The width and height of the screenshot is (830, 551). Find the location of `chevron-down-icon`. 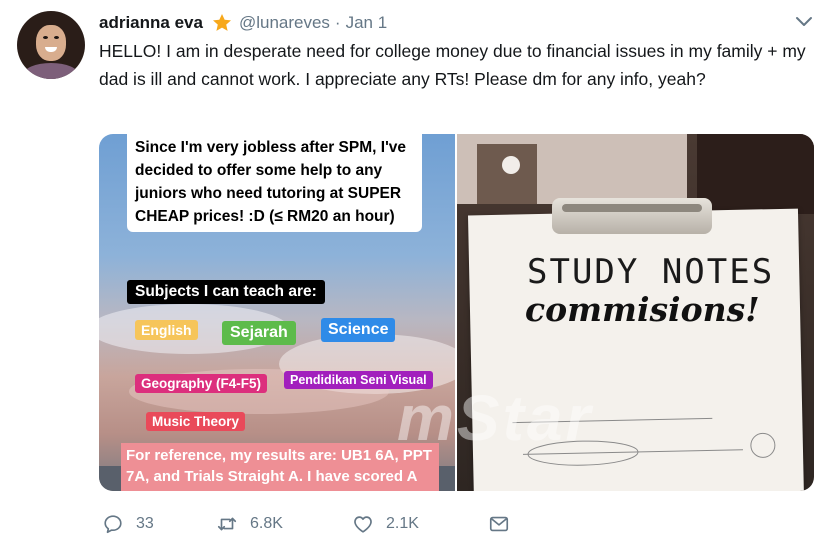

chevron-down-icon is located at coordinates (804, 22).